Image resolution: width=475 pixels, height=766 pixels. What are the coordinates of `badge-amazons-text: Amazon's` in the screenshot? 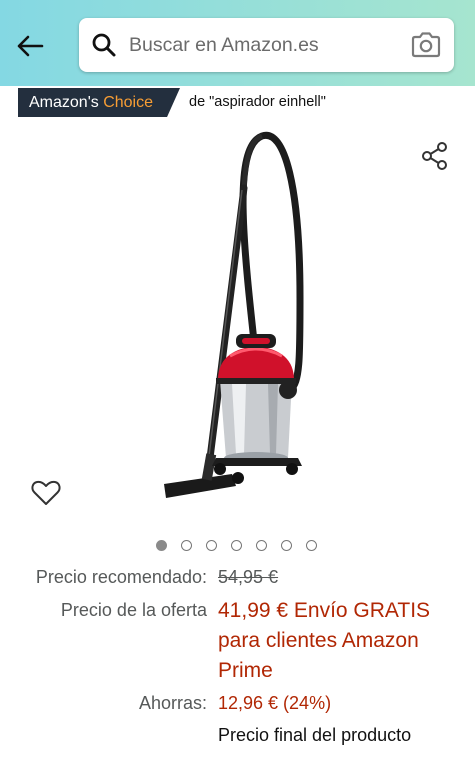 It's located at (64, 102).